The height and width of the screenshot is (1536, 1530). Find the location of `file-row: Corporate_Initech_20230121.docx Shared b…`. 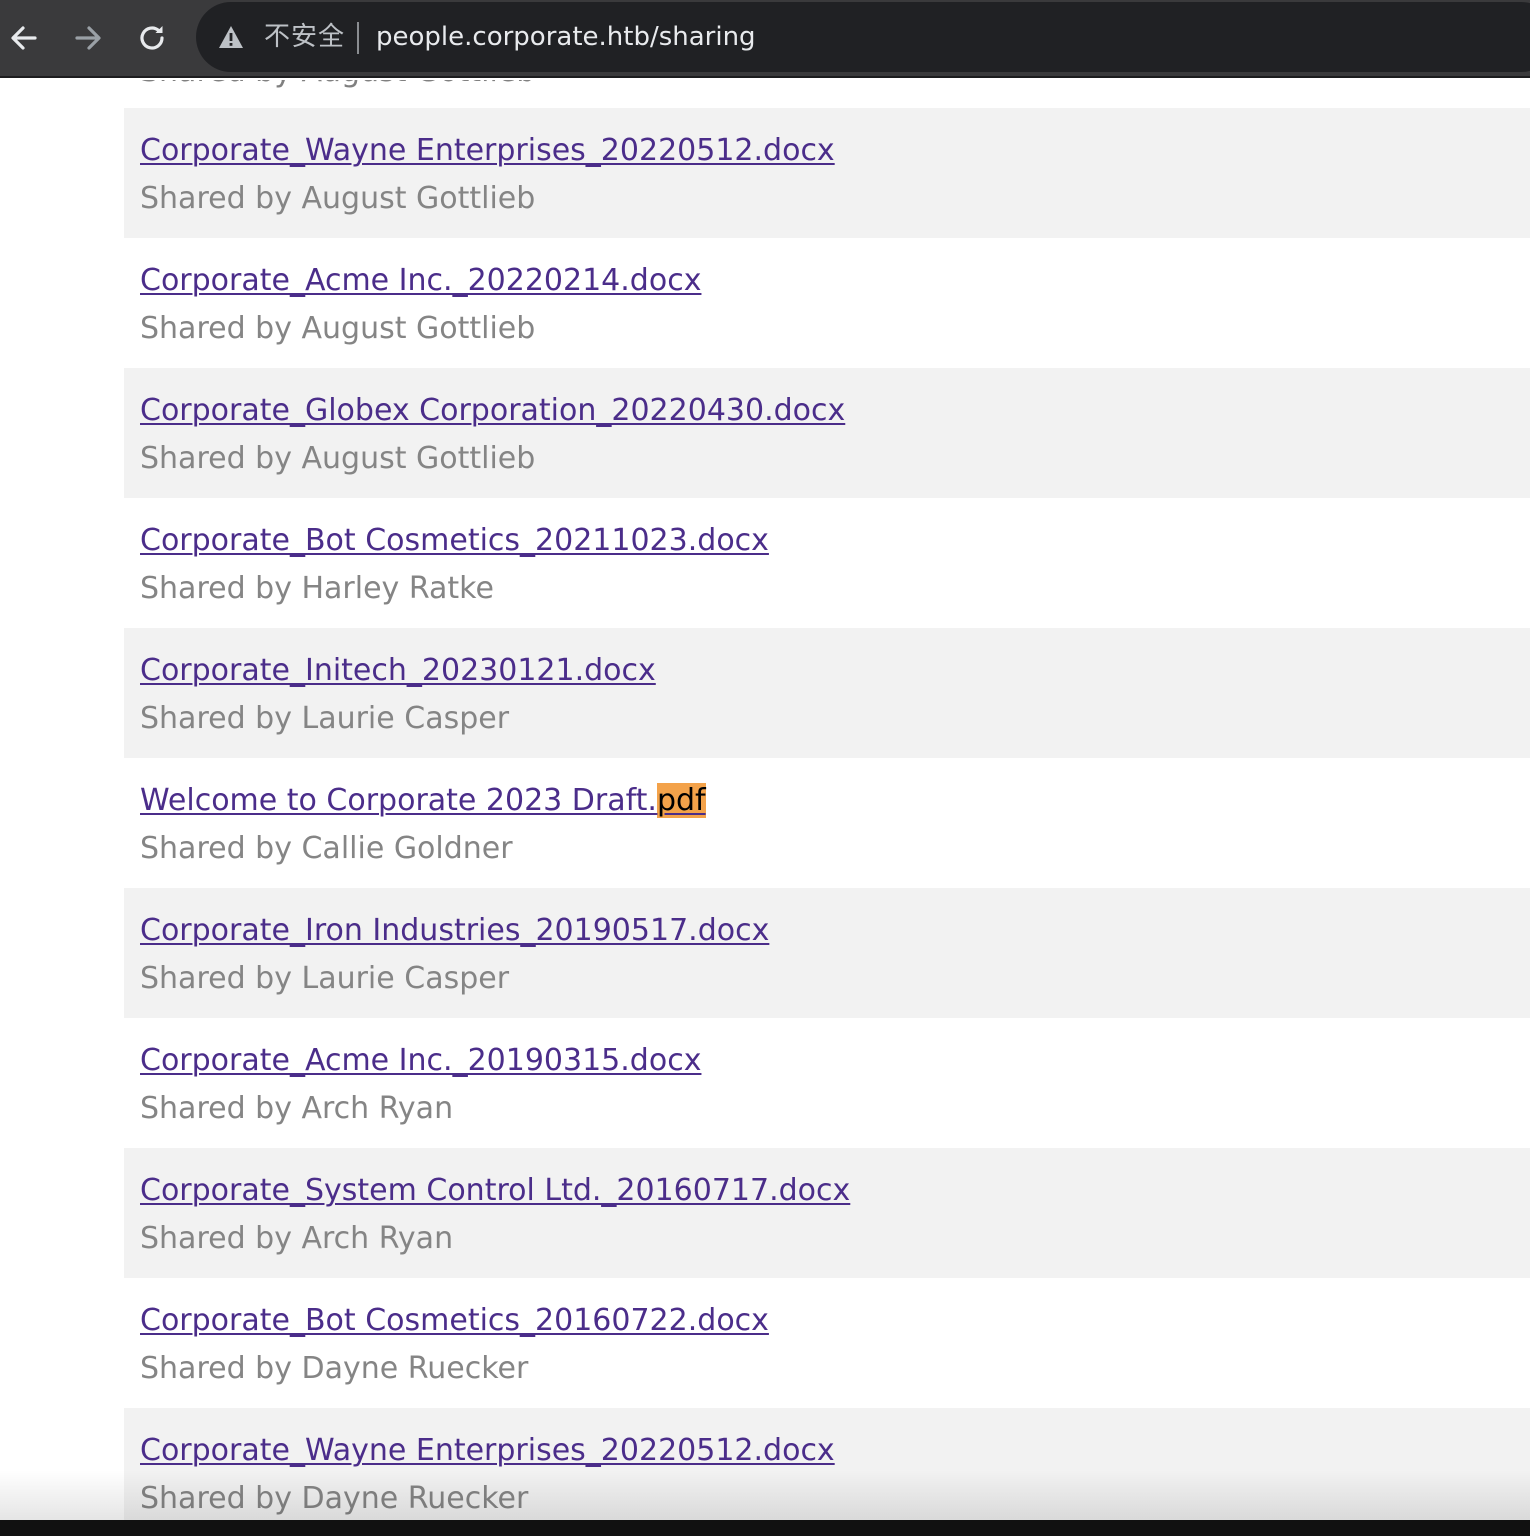

file-row: Corporate_Initech_20230121.docx Shared b… is located at coordinates (827, 693).